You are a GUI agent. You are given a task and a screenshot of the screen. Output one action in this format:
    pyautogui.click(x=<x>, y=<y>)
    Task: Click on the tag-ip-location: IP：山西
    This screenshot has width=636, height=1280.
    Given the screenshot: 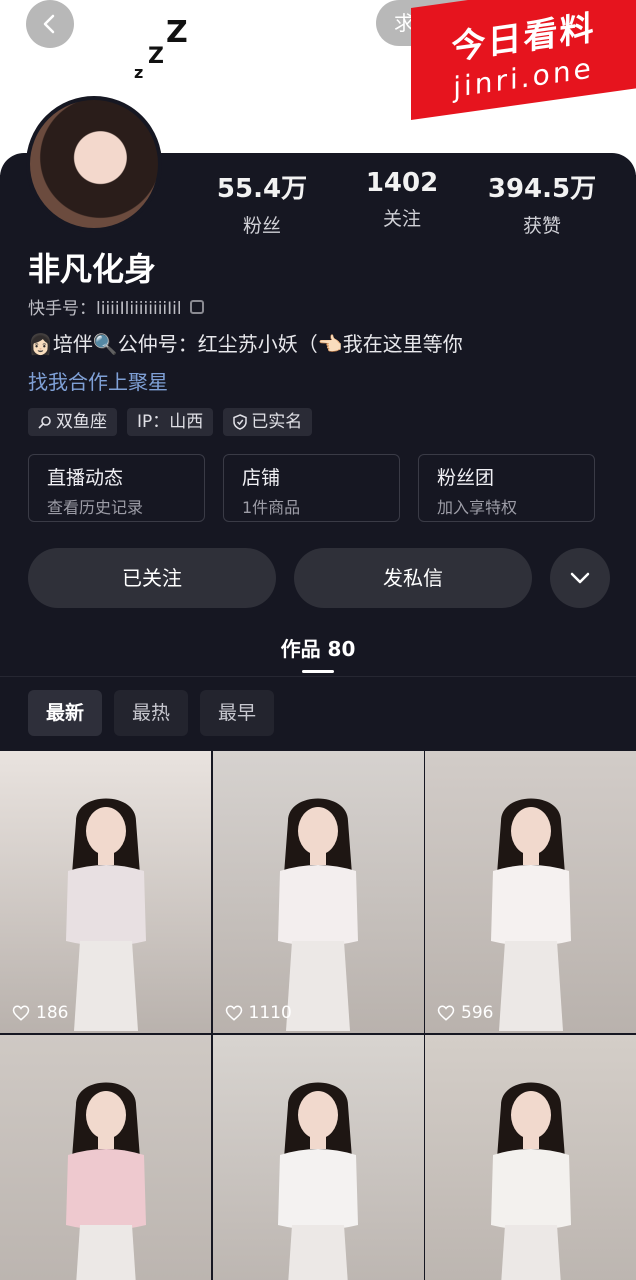 What is the action you would take?
    pyautogui.click(x=170, y=422)
    